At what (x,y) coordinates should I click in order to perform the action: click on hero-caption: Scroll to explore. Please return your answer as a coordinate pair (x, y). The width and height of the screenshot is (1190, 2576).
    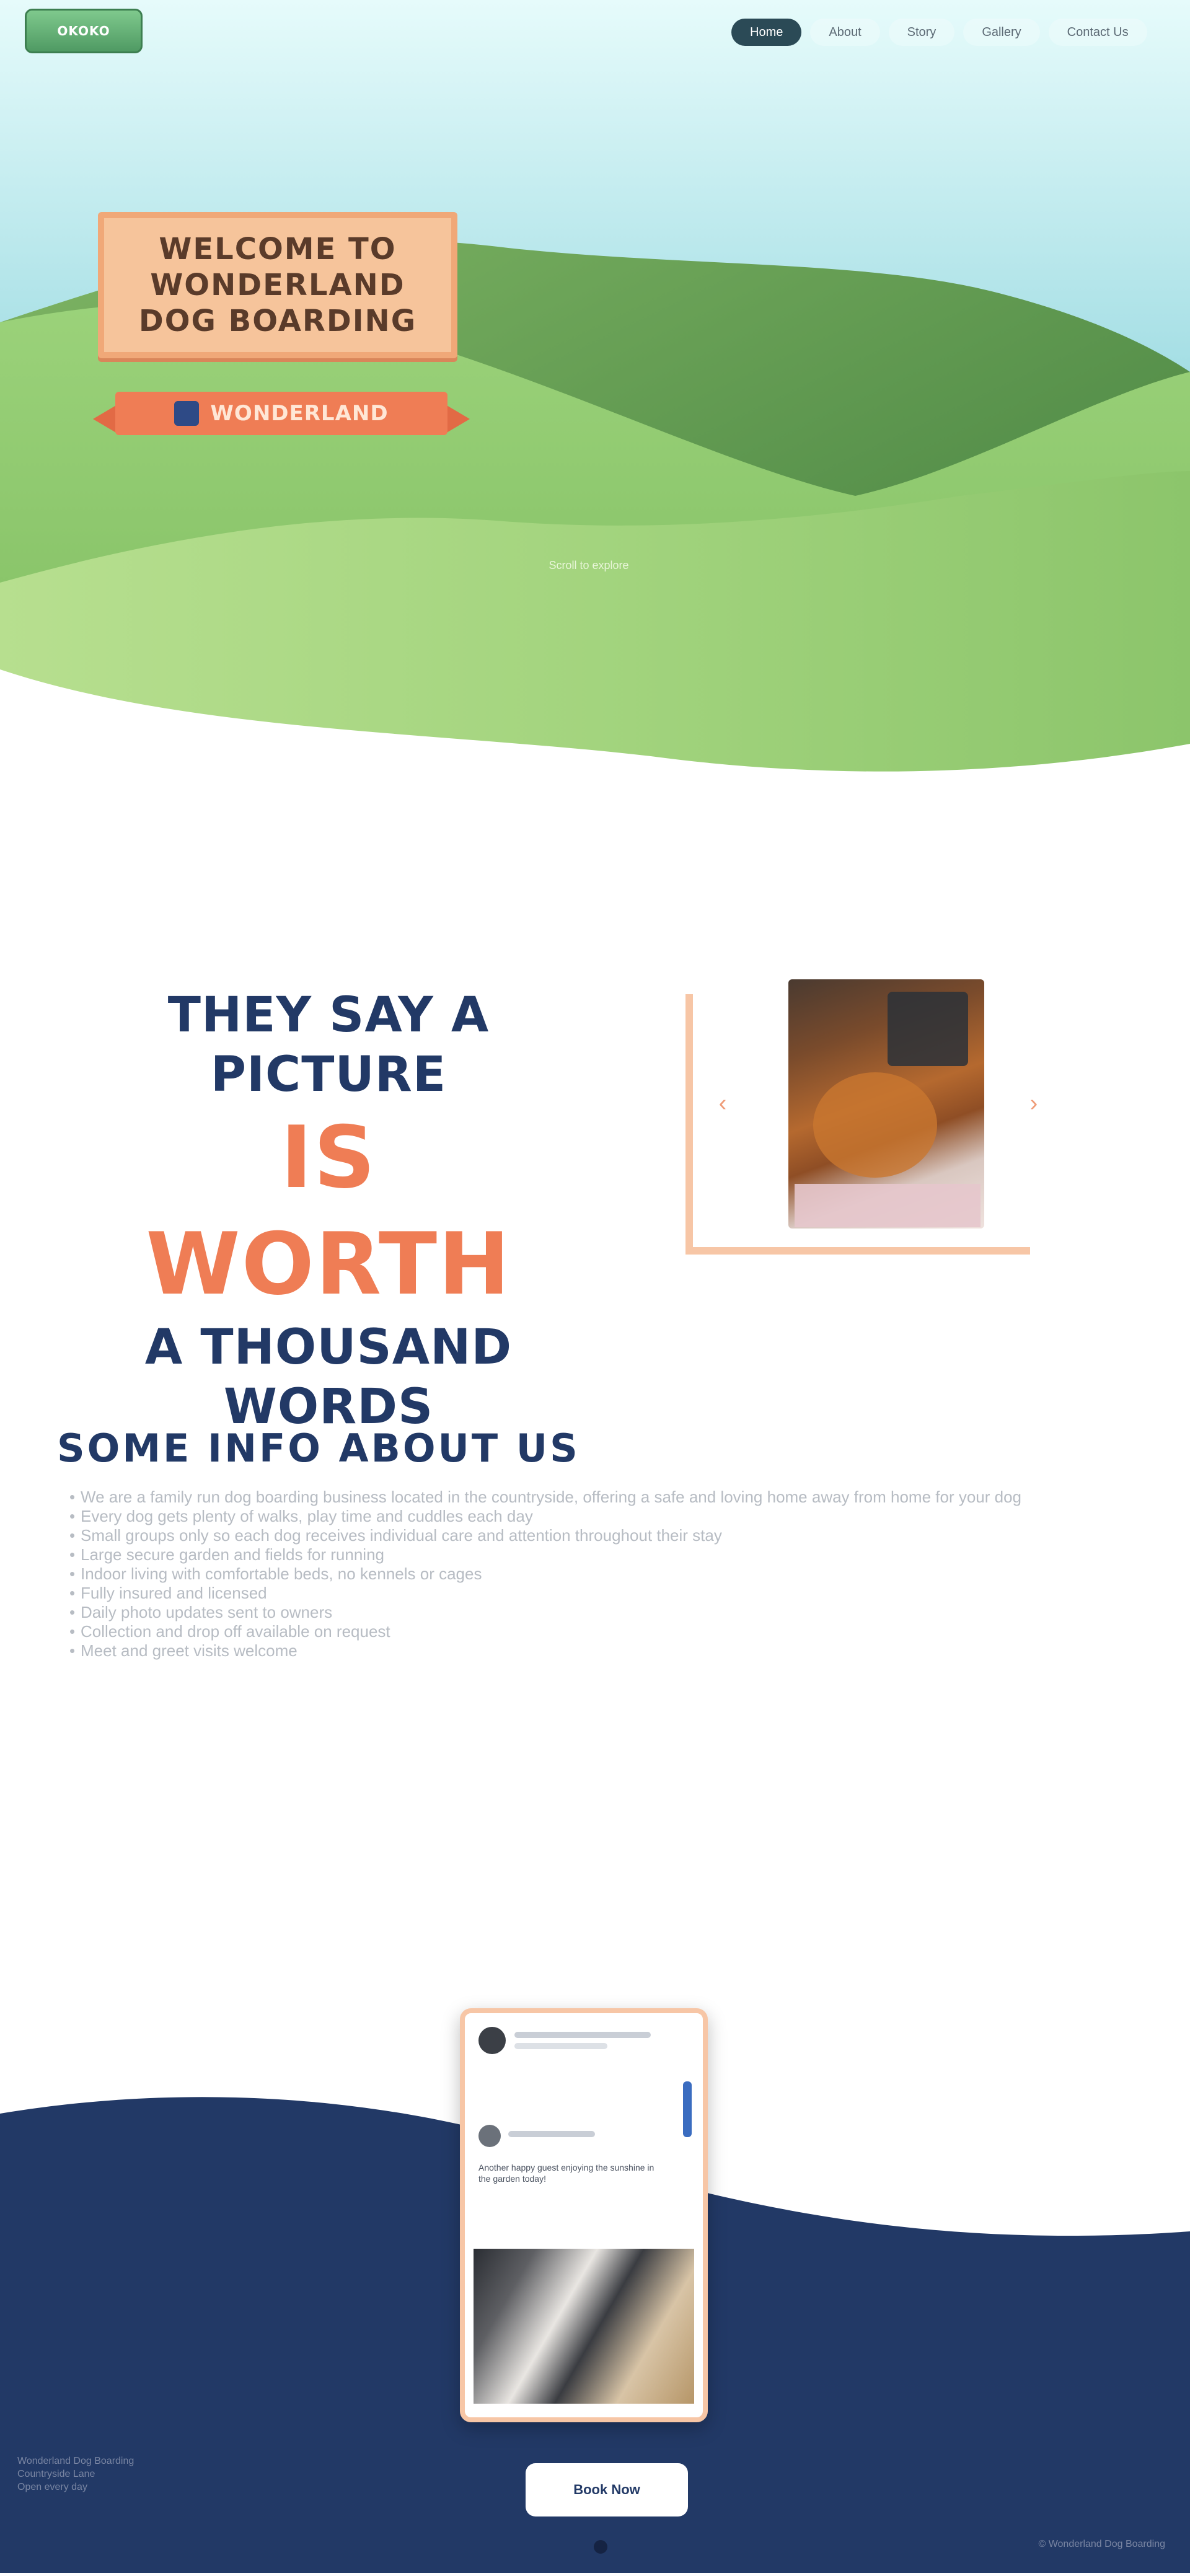
    Looking at the image, I should click on (589, 565).